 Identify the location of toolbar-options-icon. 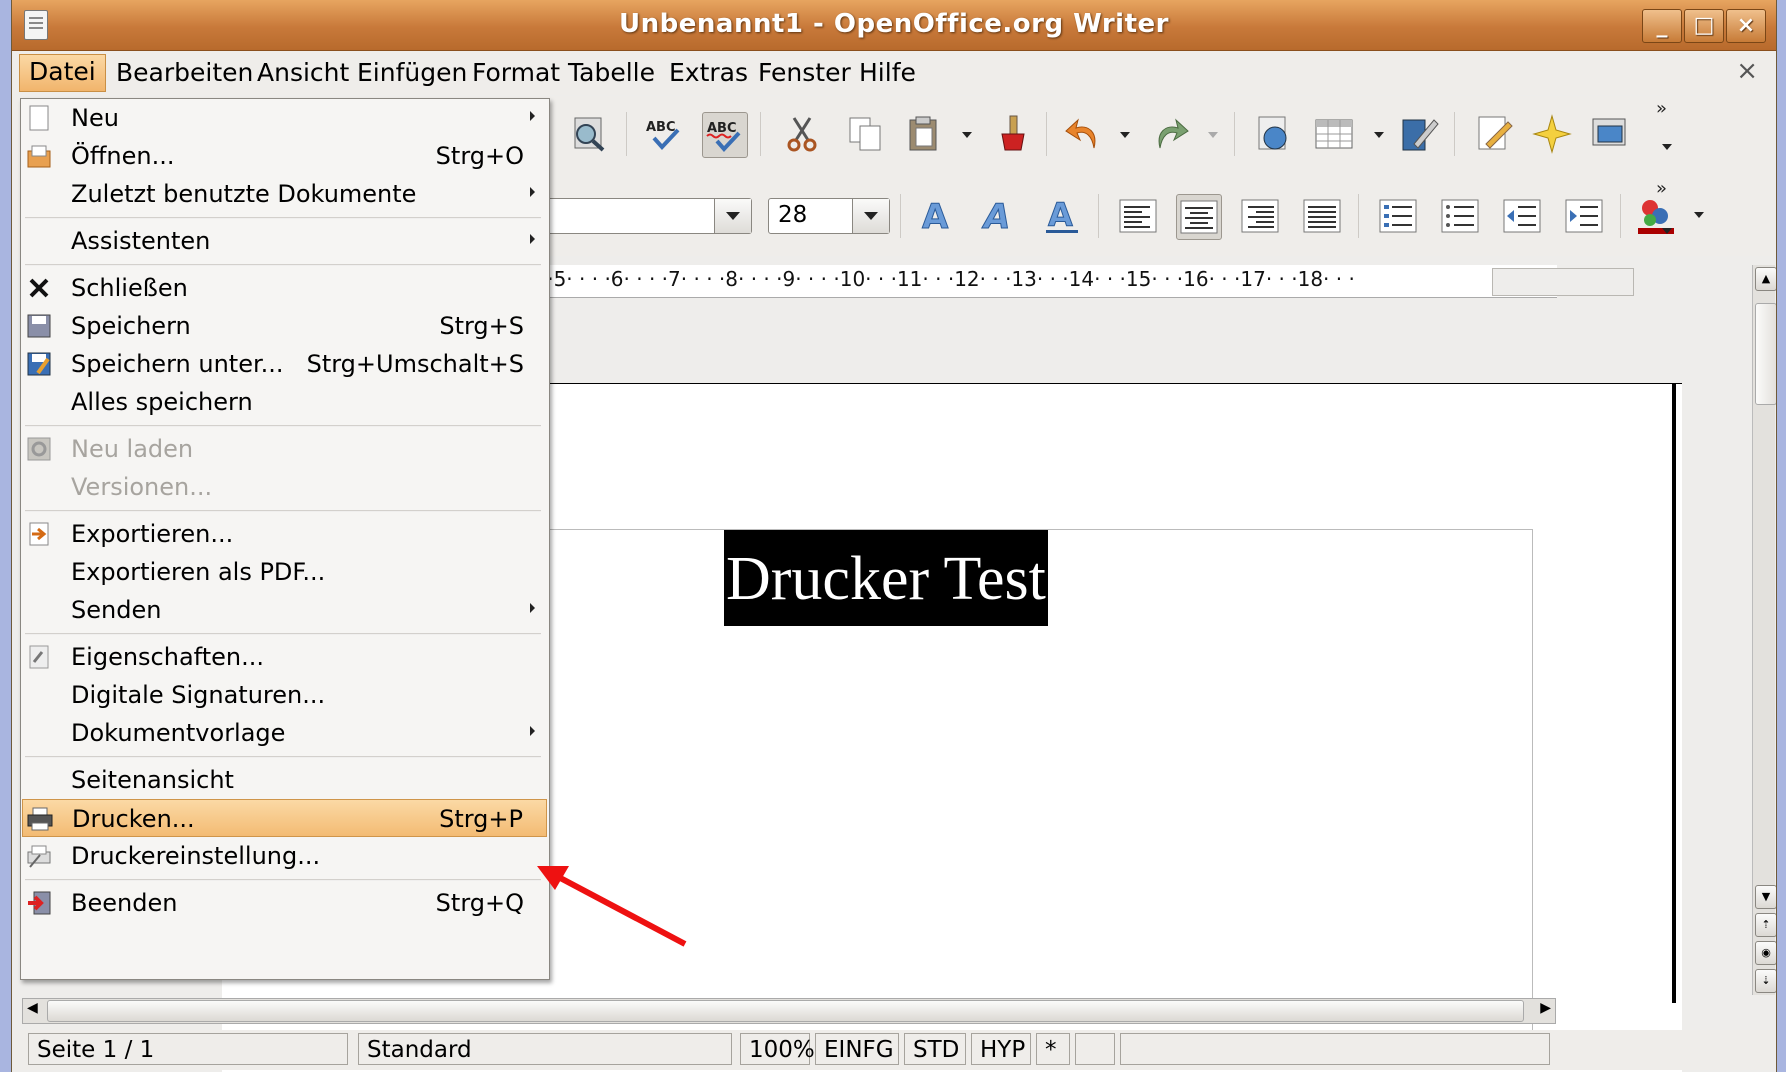
(1667, 147).